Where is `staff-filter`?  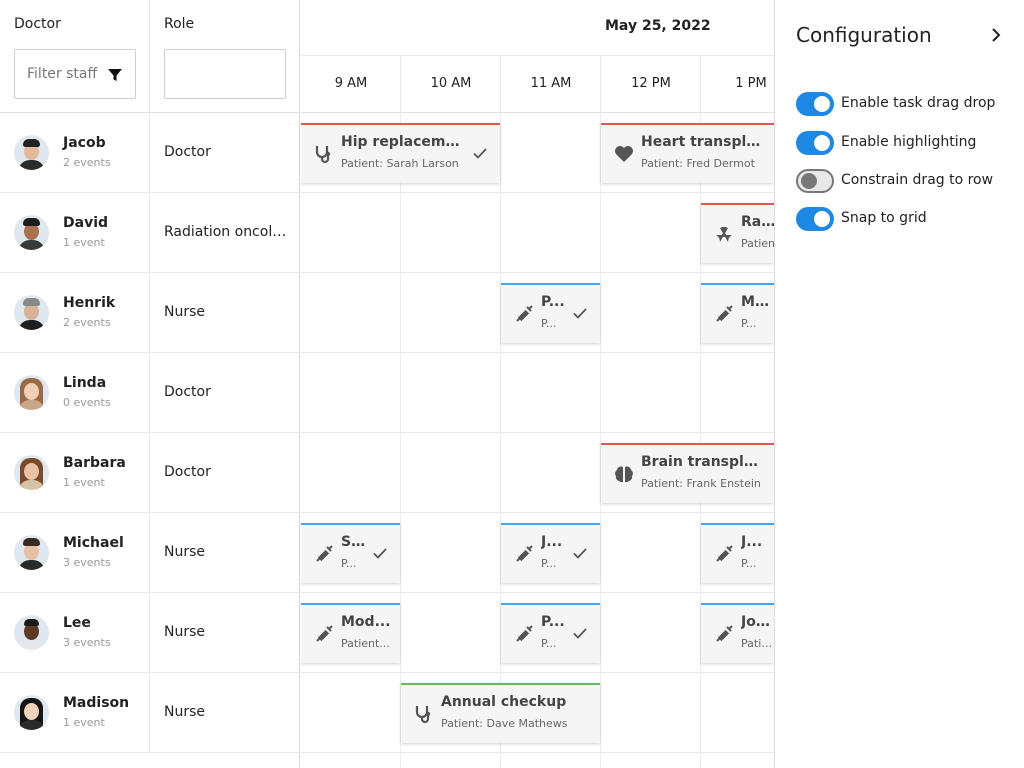
staff-filter is located at coordinates (75, 74).